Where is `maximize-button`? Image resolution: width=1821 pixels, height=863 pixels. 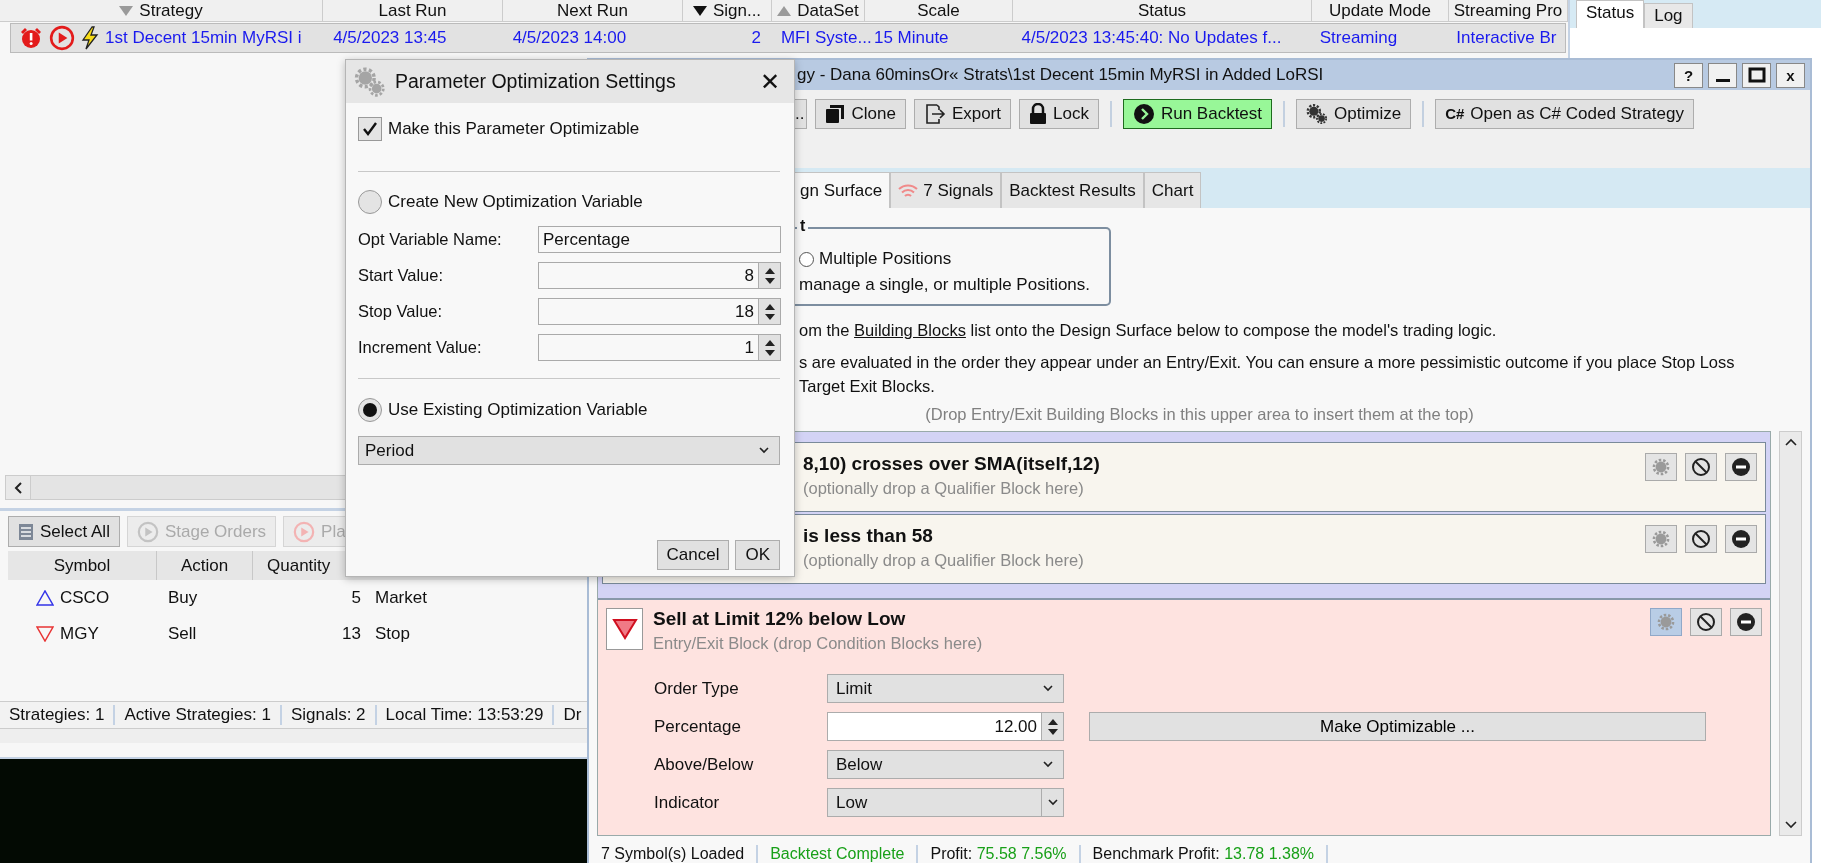
maximize-button is located at coordinates (1756, 75).